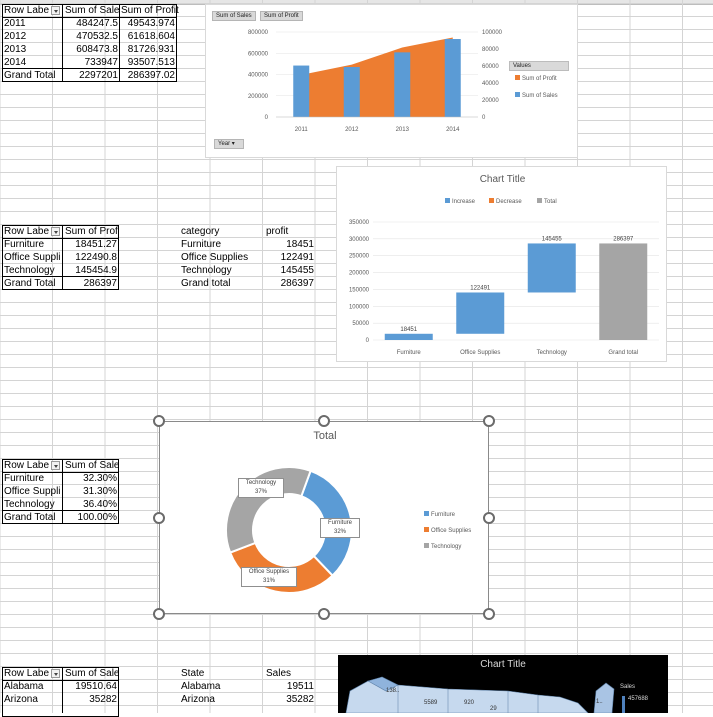 The image size is (713, 717). I want to click on resize-handle-top-left, so click(159, 421).